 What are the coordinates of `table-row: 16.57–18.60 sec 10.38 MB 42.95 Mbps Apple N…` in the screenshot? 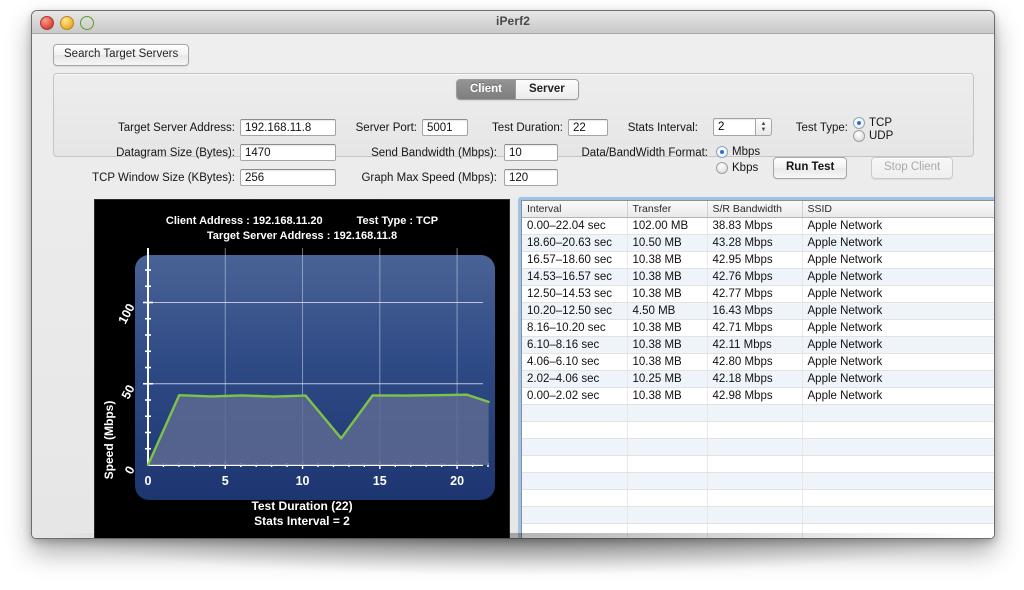 It's located at (758, 260).